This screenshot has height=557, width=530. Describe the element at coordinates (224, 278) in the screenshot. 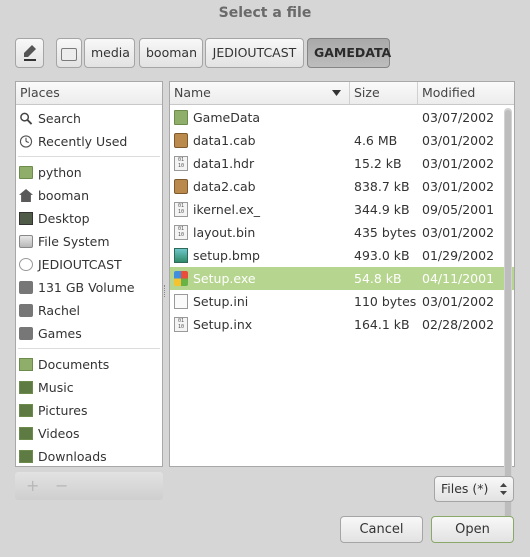

I see `file-name: Setup.exe` at that location.